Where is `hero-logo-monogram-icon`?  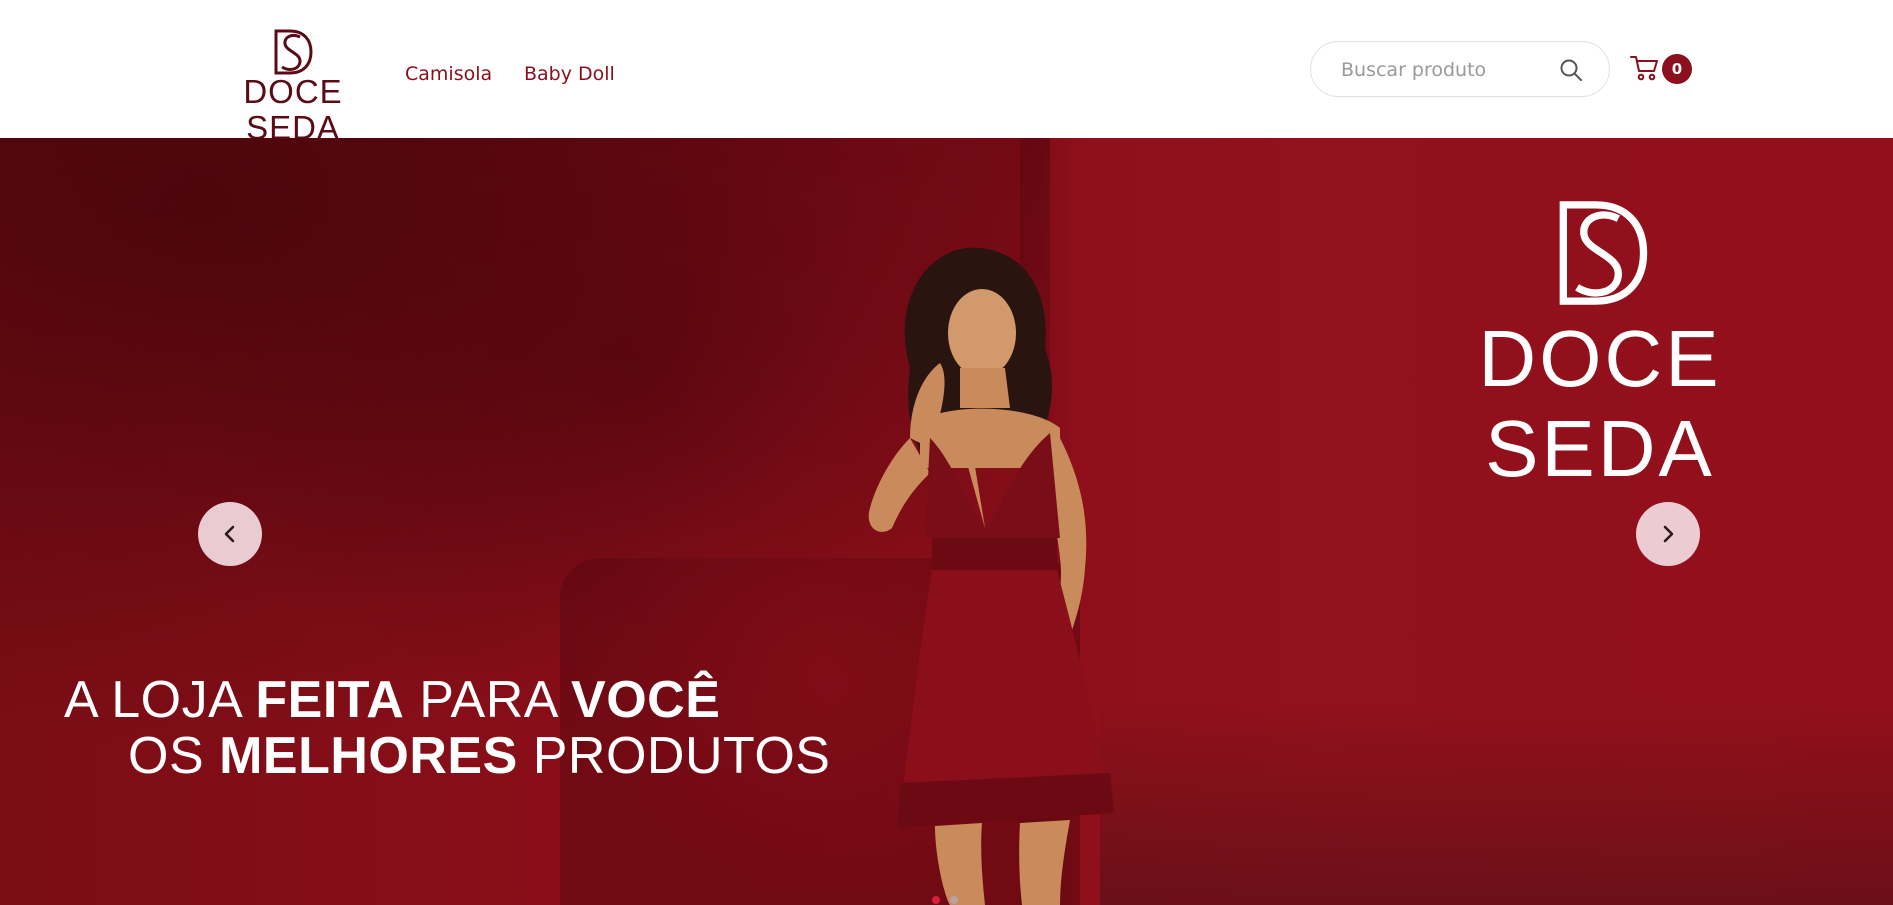
hero-logo-monogram-icon is located at coordinates (1603, 253).